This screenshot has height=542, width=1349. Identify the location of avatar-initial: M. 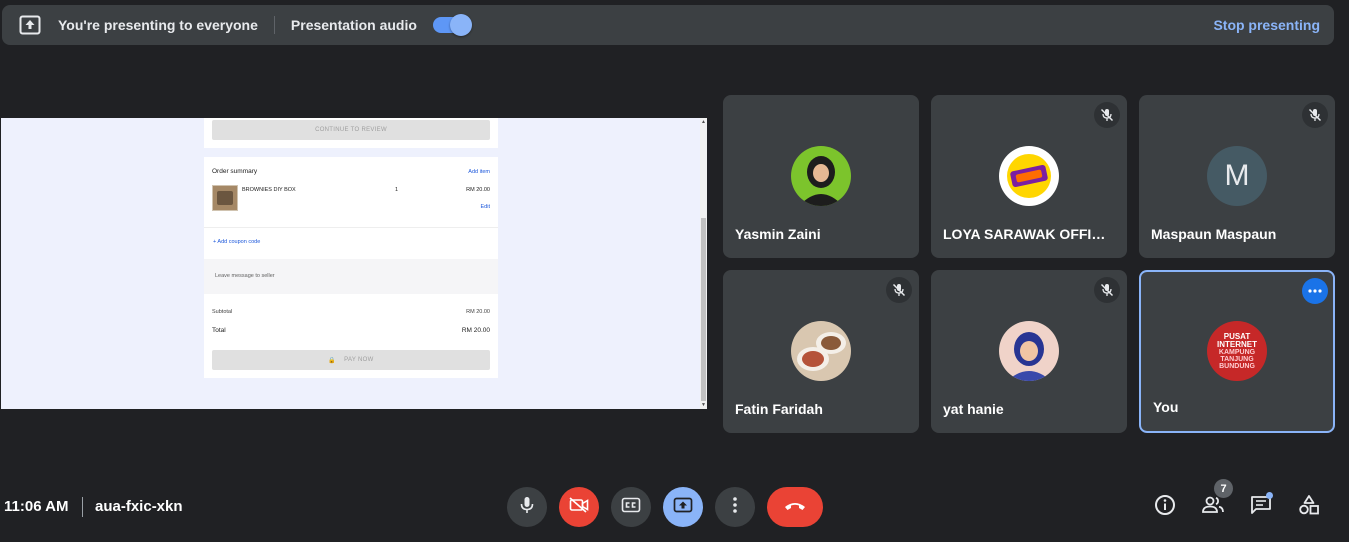
(1237, 176).